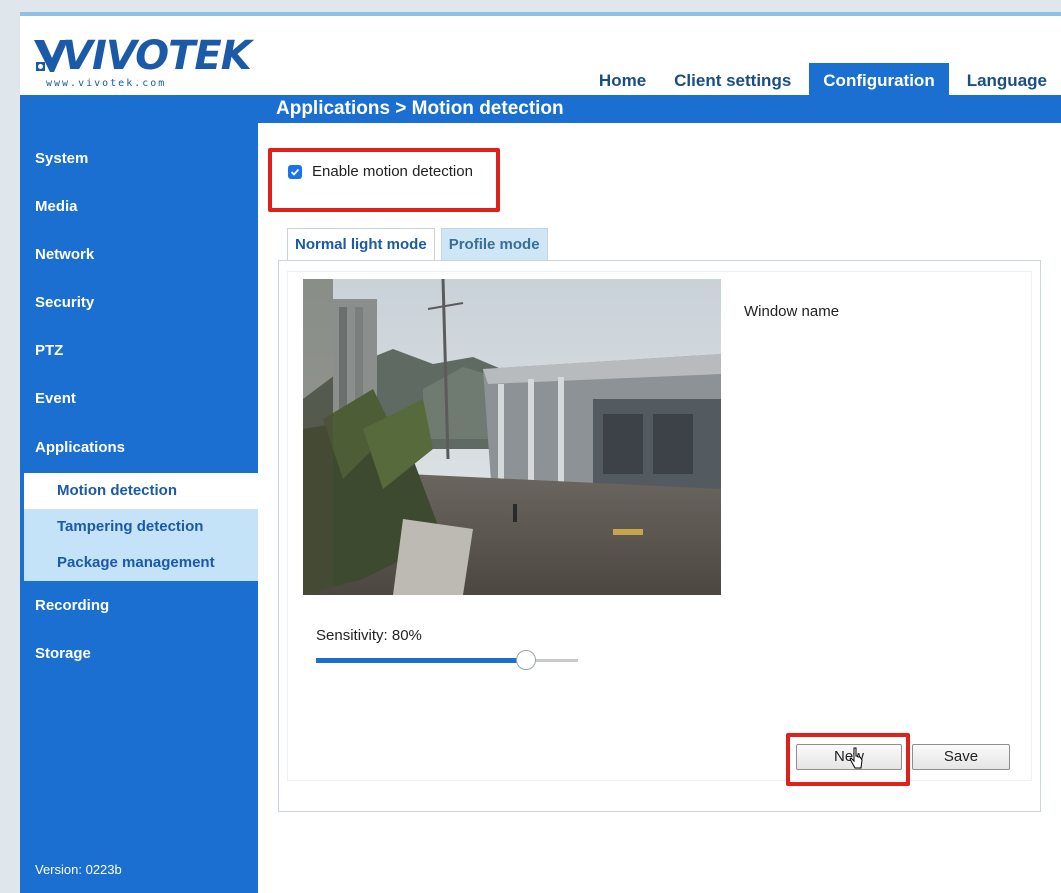  I want to click on sidebar-item-storage: Storage, so click(139, 654).